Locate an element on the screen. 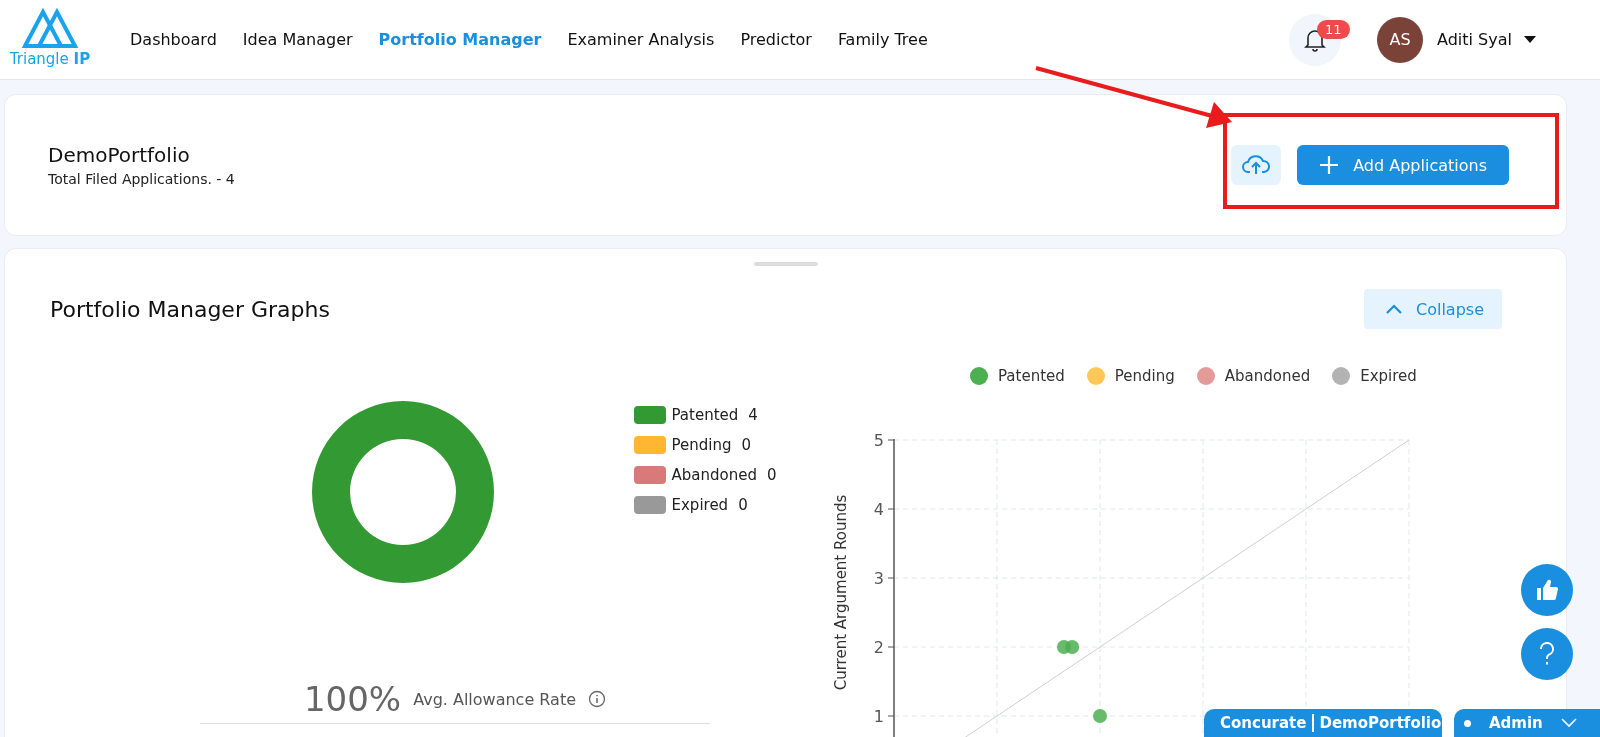 Image resolution: width=1600 pixels, height=737 pixels. portfolio-name: DemoPortfolio is located at coordinates (119, 155).